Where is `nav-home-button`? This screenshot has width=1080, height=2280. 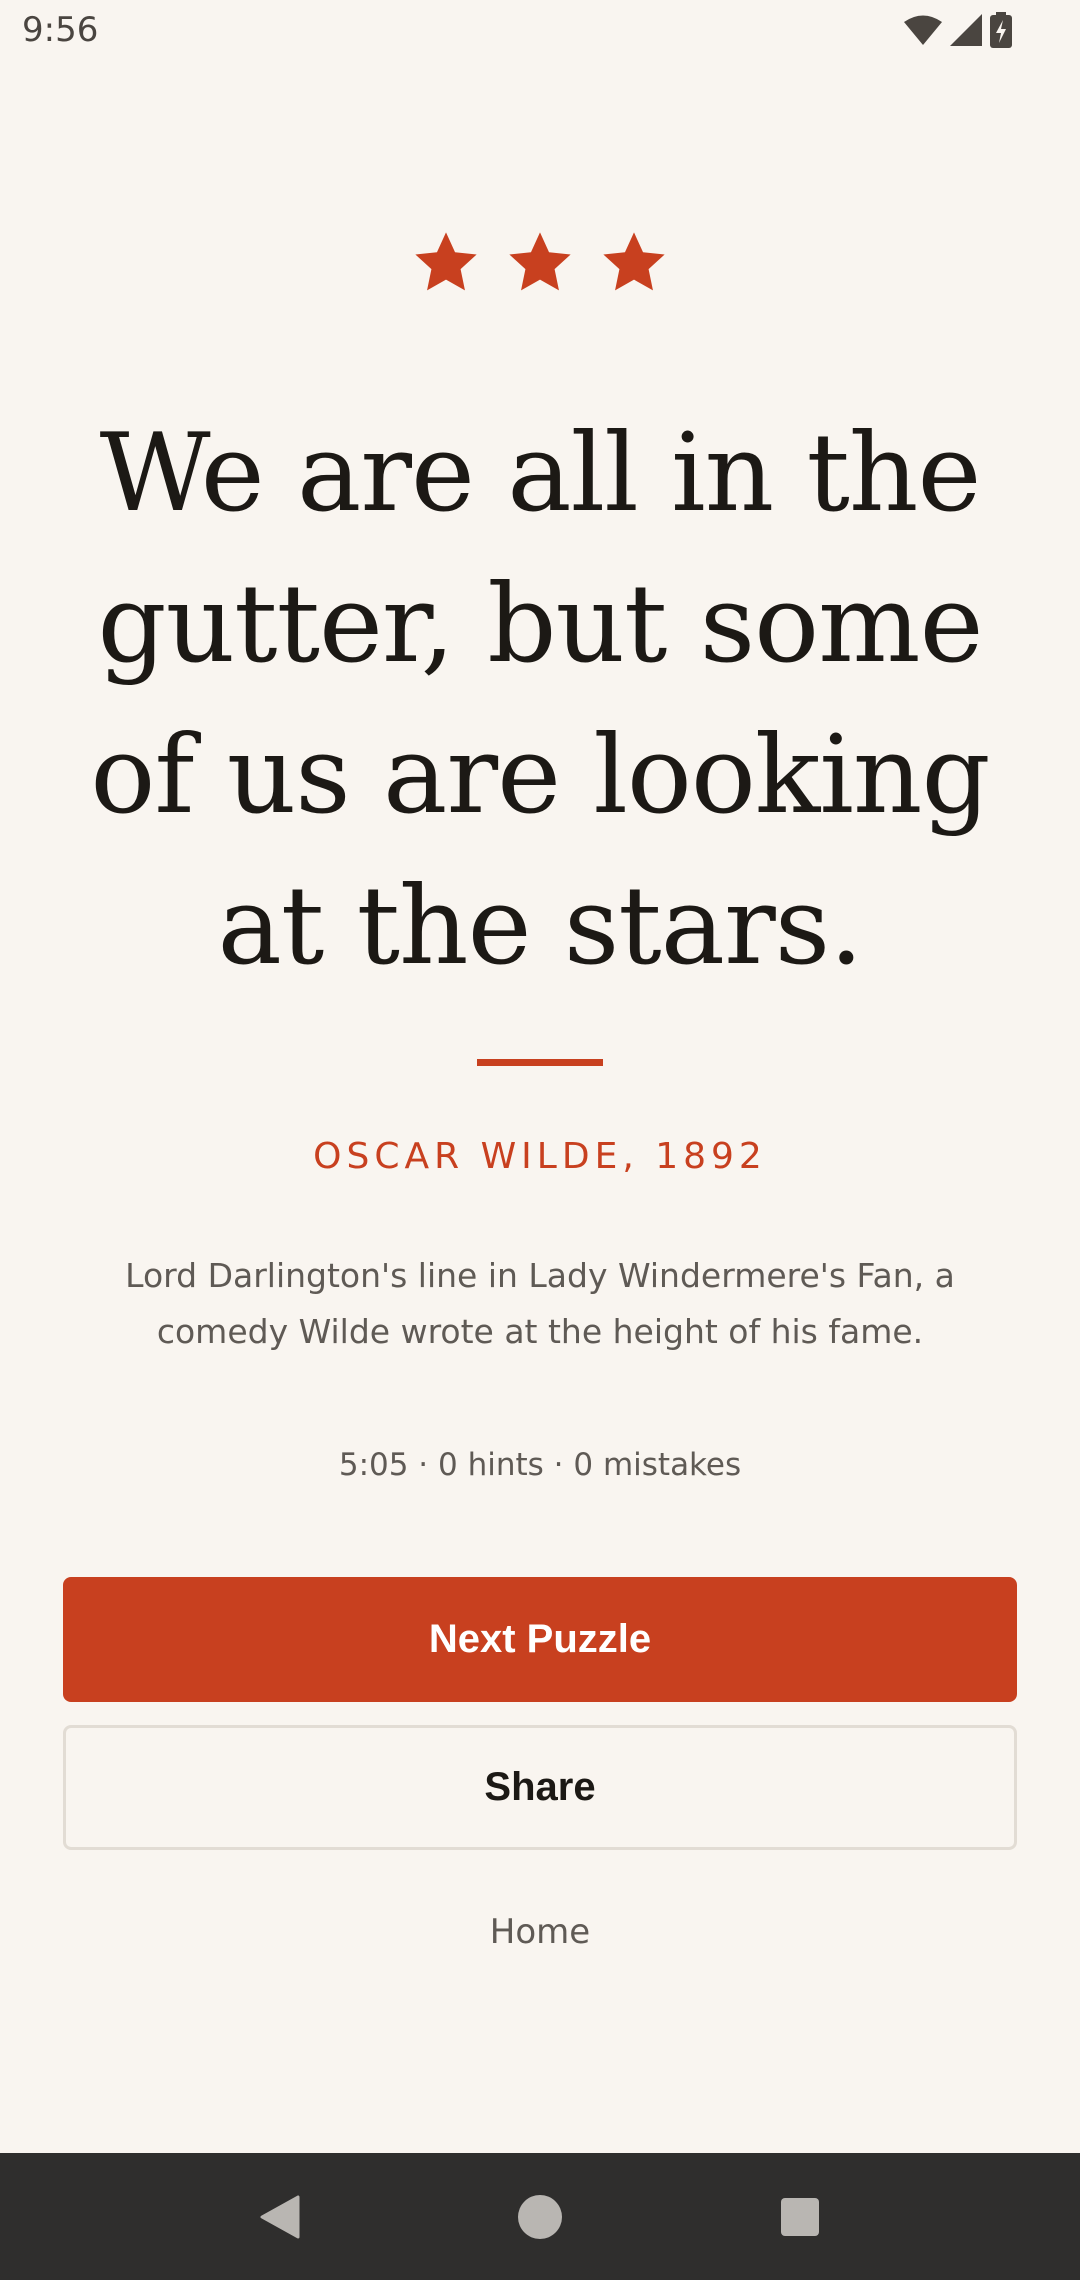 nav-home-button is located at coordinates (540, 2217).